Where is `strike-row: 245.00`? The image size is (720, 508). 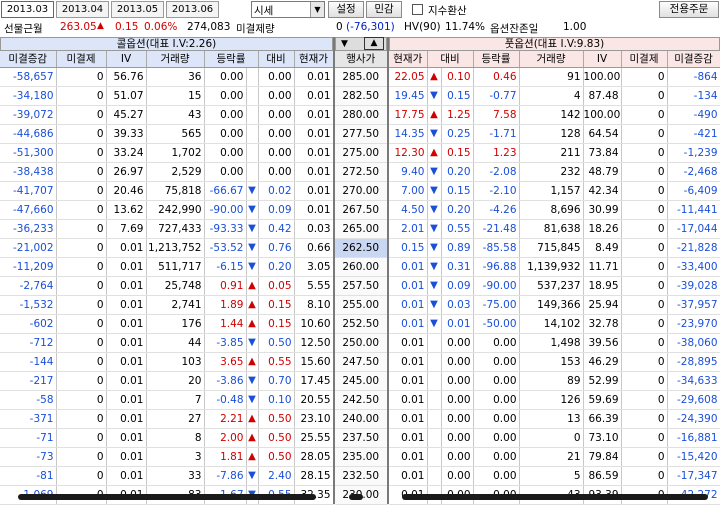
strike-row: 245.00 is located at coordinates (361, 381).